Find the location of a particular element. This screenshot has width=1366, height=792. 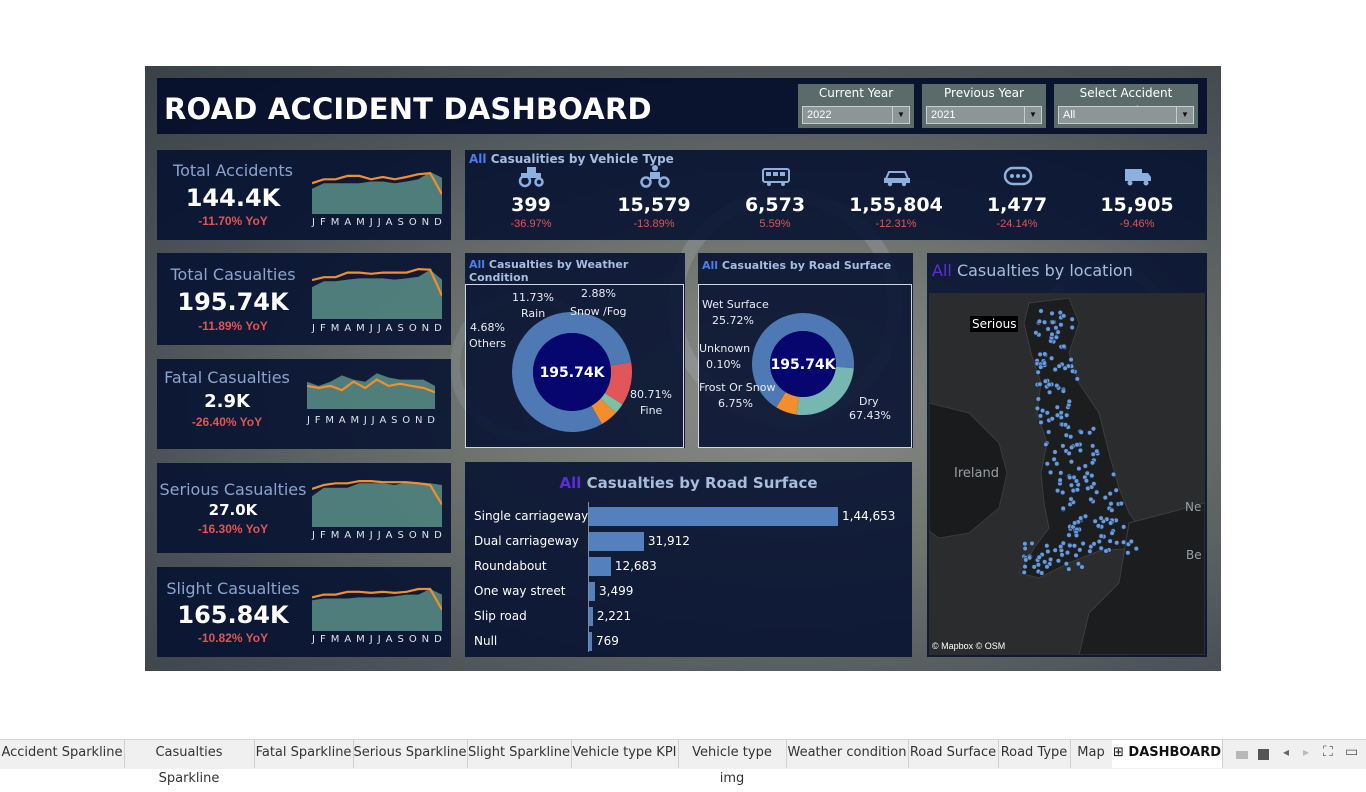

previous-year-filter: Previous Year 2021 ▼ is located at coordinates (984, 106).